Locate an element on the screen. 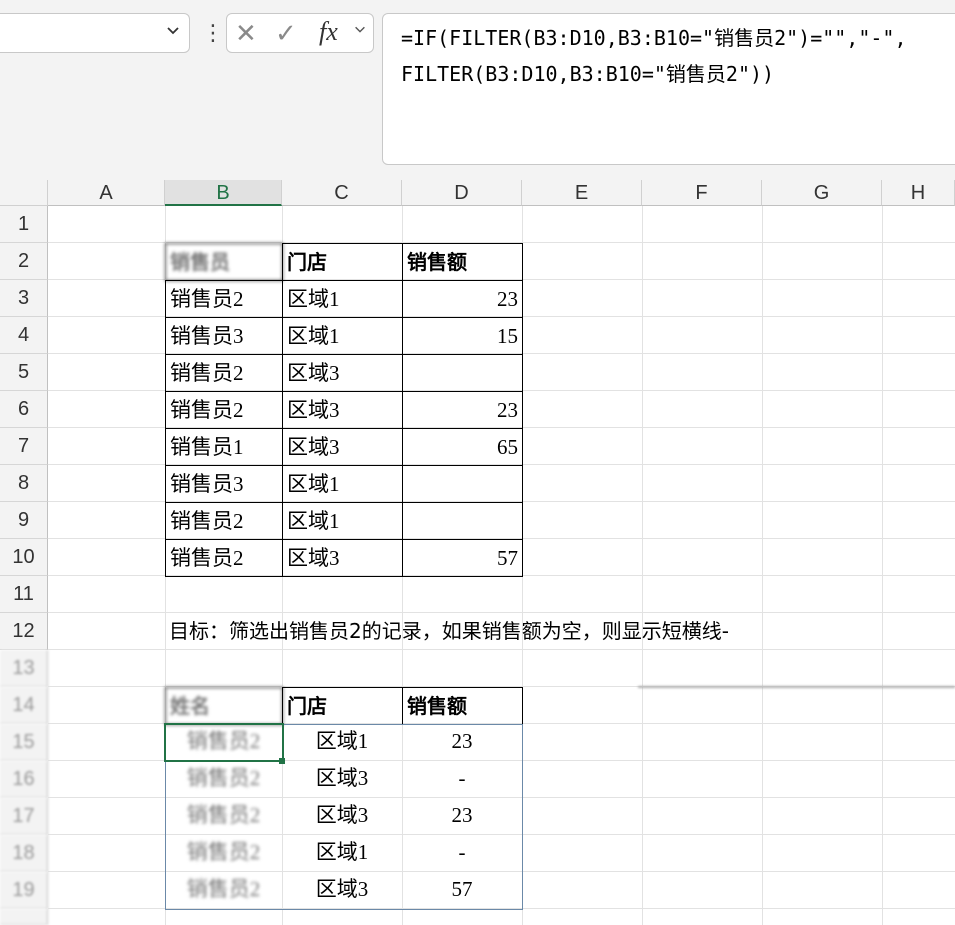 Image resolution: width=955 pixels, height=925 pixels. row-header: 4 is located at coordinates (24, 335).